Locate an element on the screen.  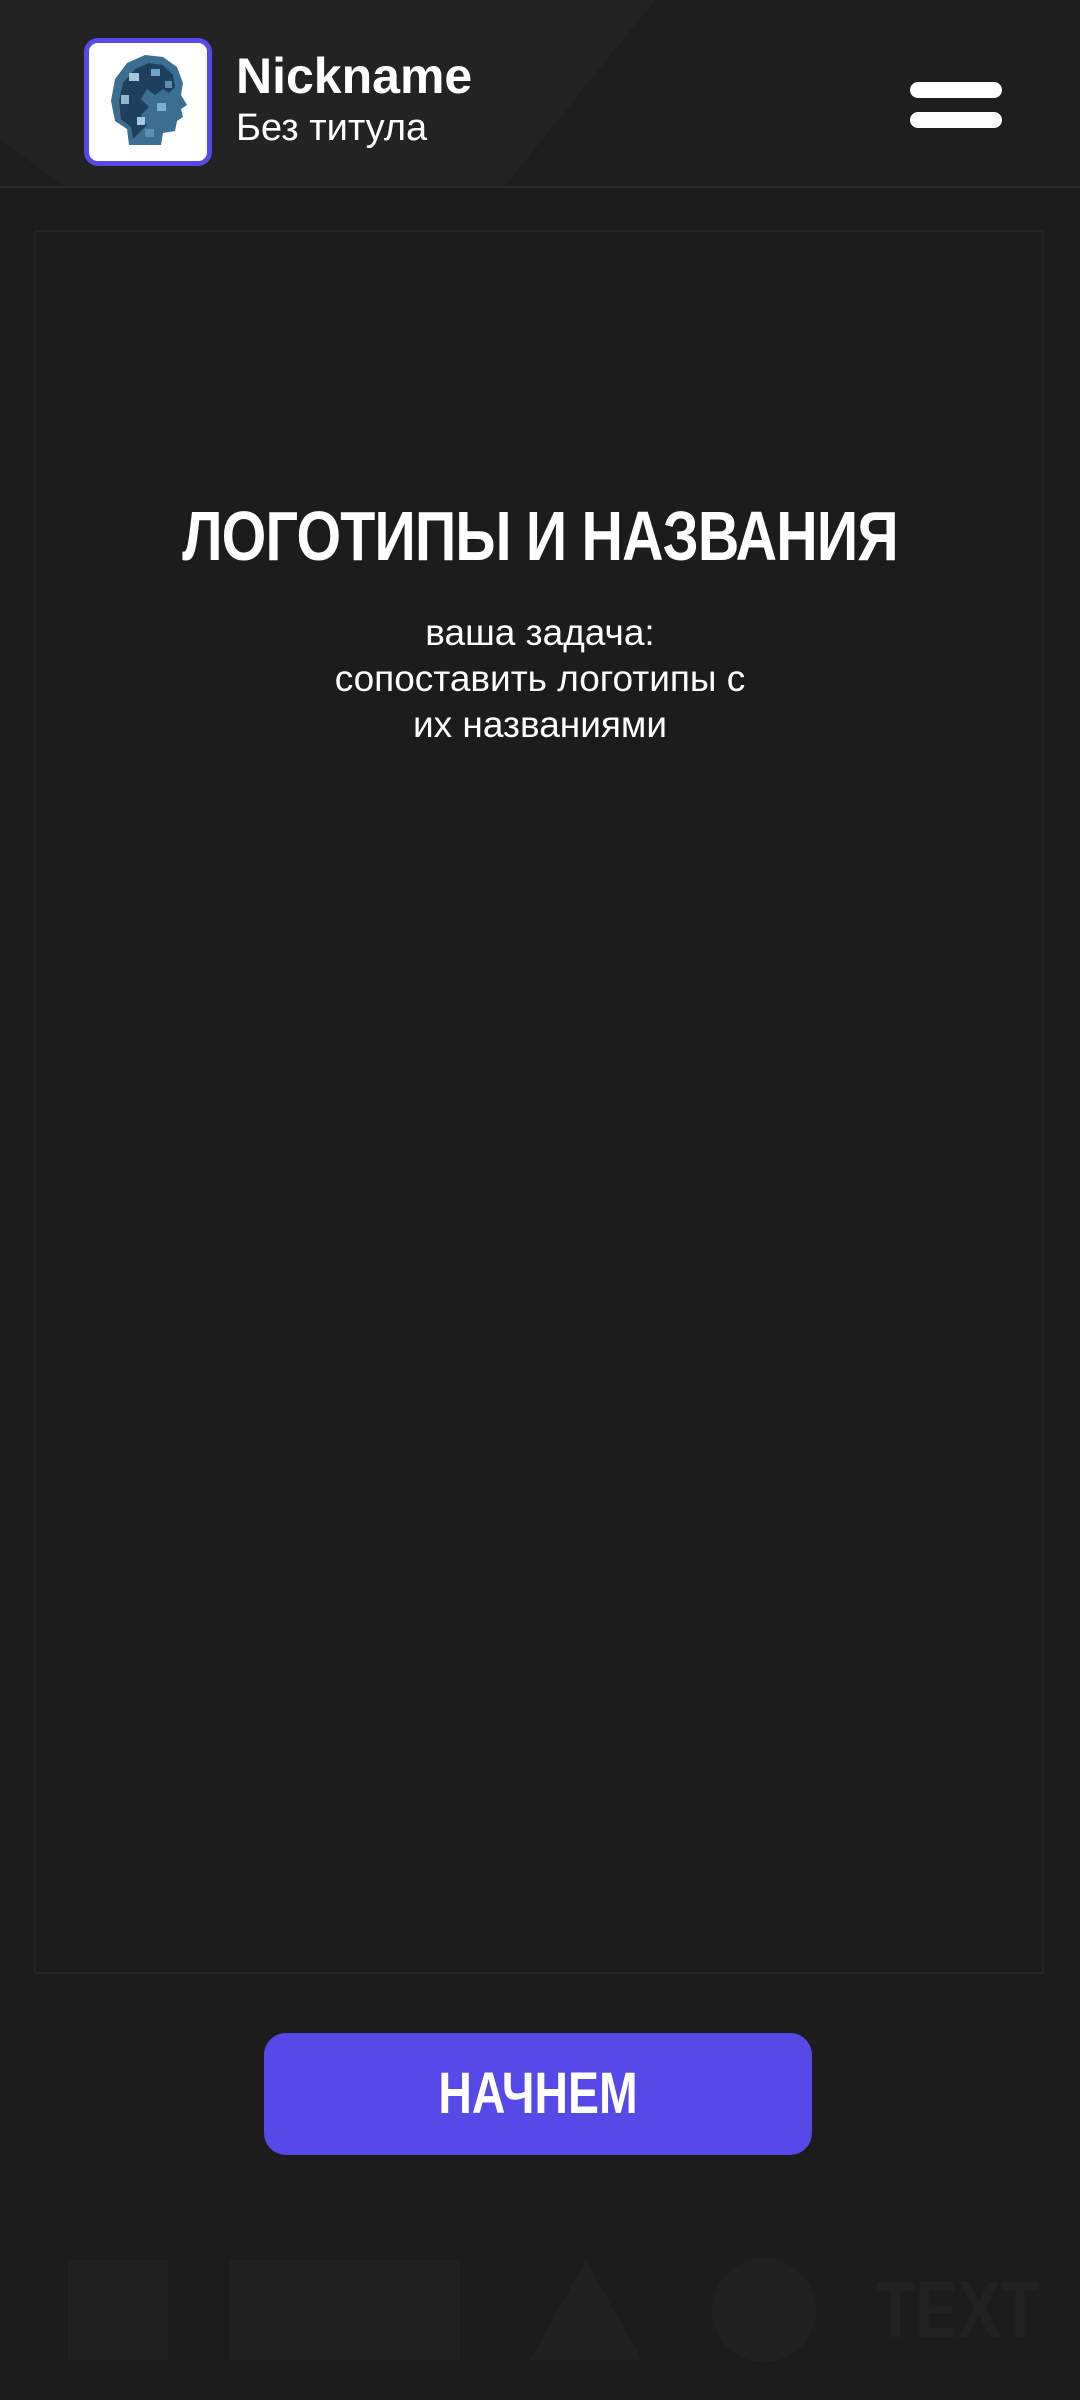
footer-decoration: TEXT is located at coordinates (540, 2320).